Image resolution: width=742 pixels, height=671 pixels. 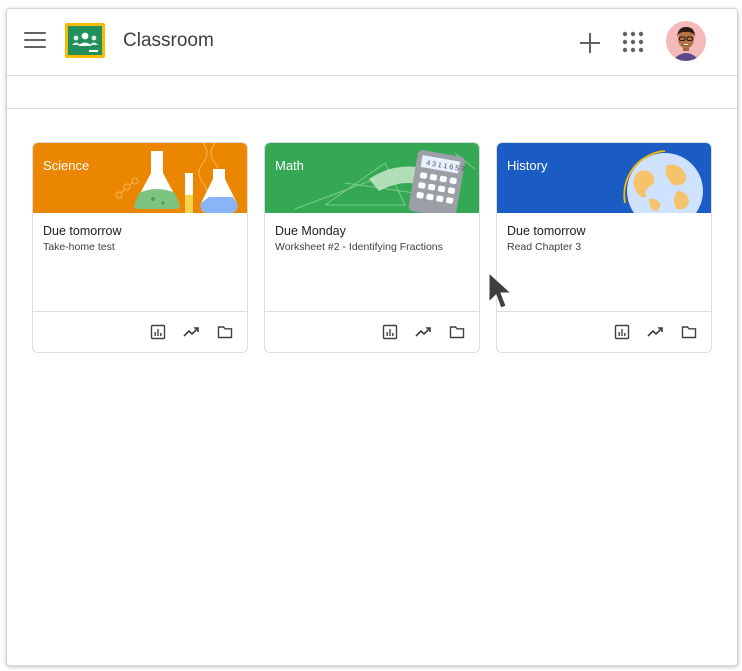 What do you see at coordinates (527, 165) in the screenshot?
I see `course-name: History` at bounding box center [527, 165].